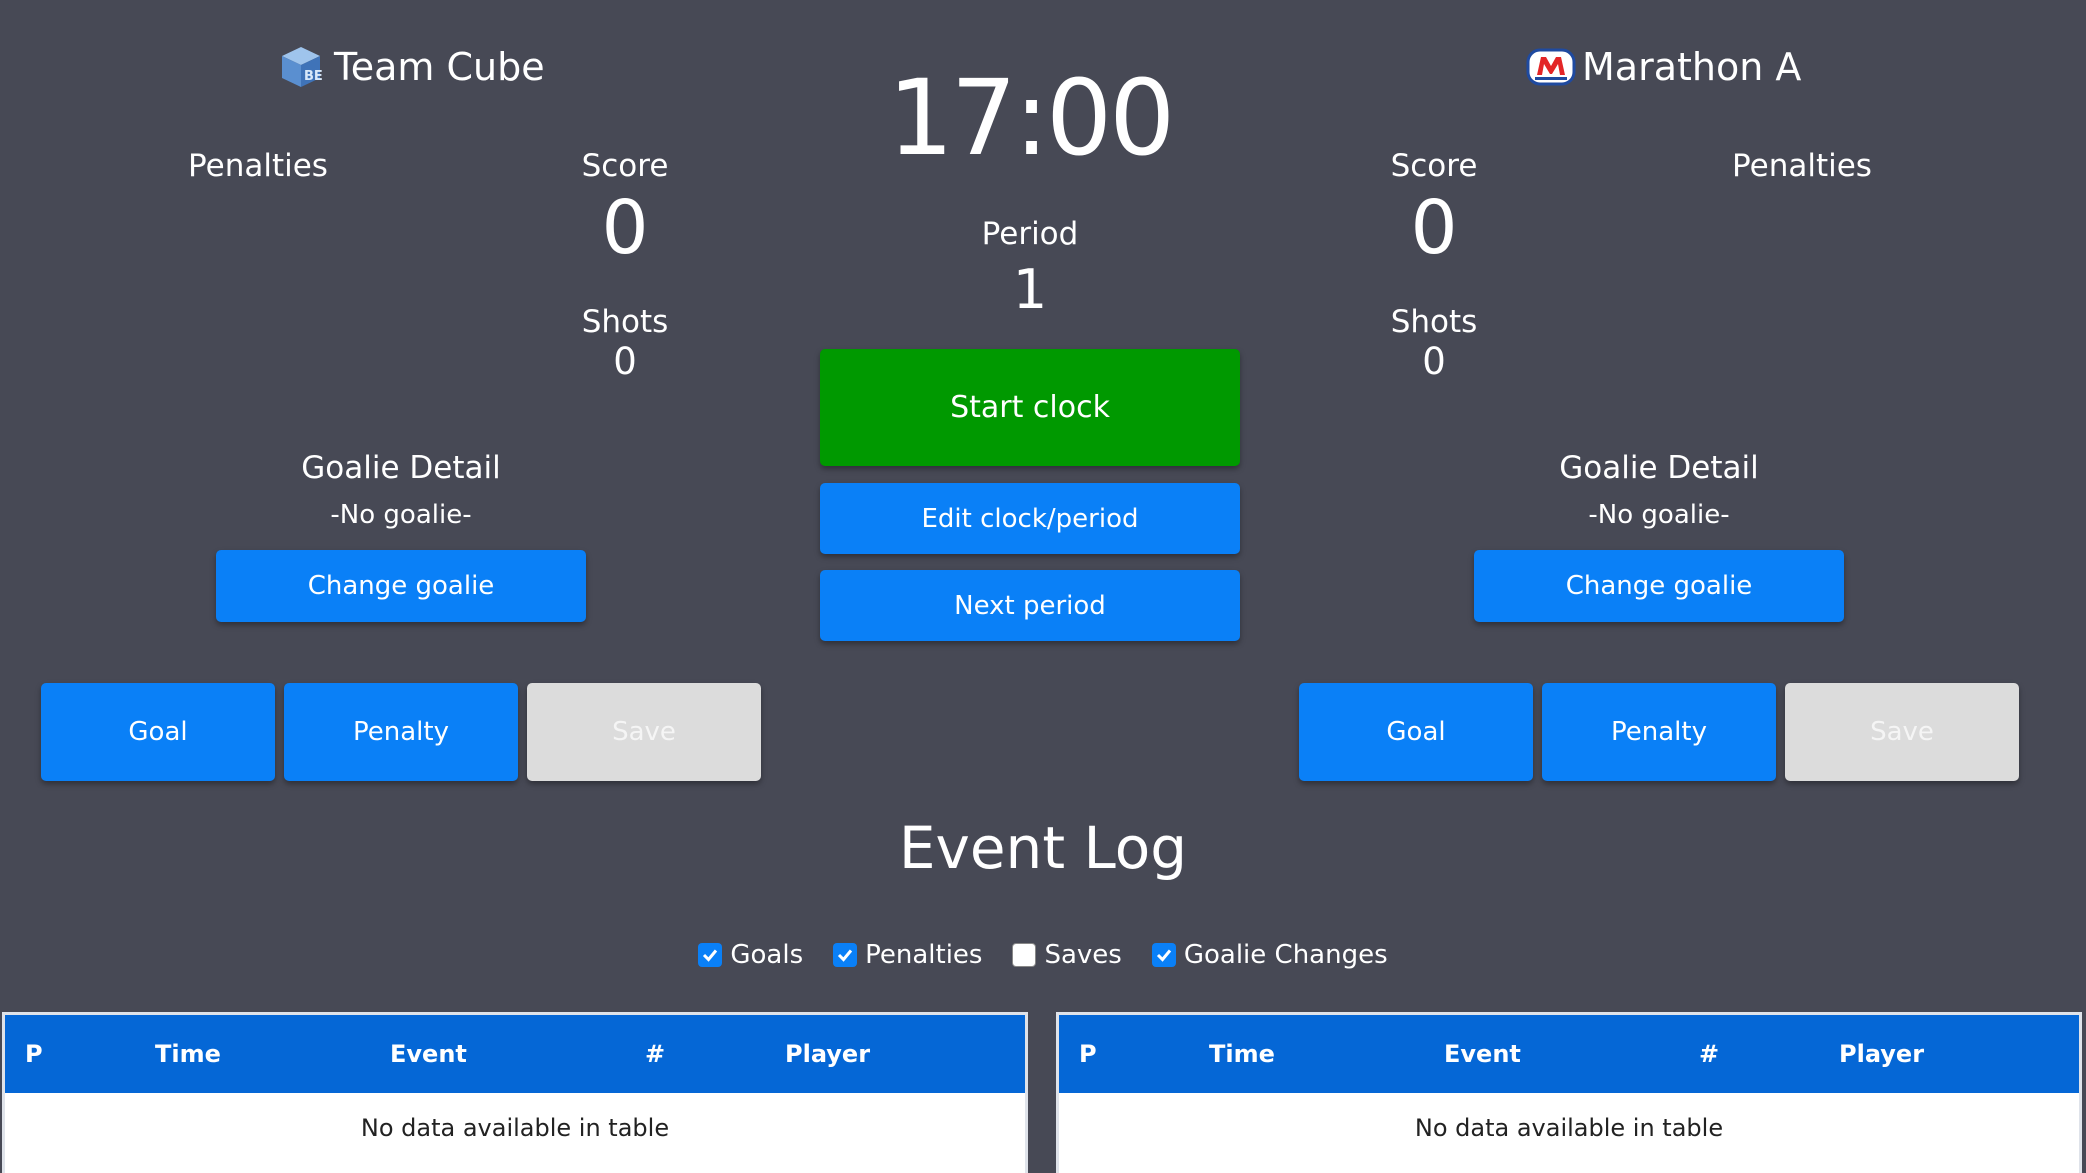 This screenshot has height=1173, width=2086. What do you see at coordinates (625, 322) in the screenshot?
I see `home-shots-label: Shots` at bounding box center [625, 322].